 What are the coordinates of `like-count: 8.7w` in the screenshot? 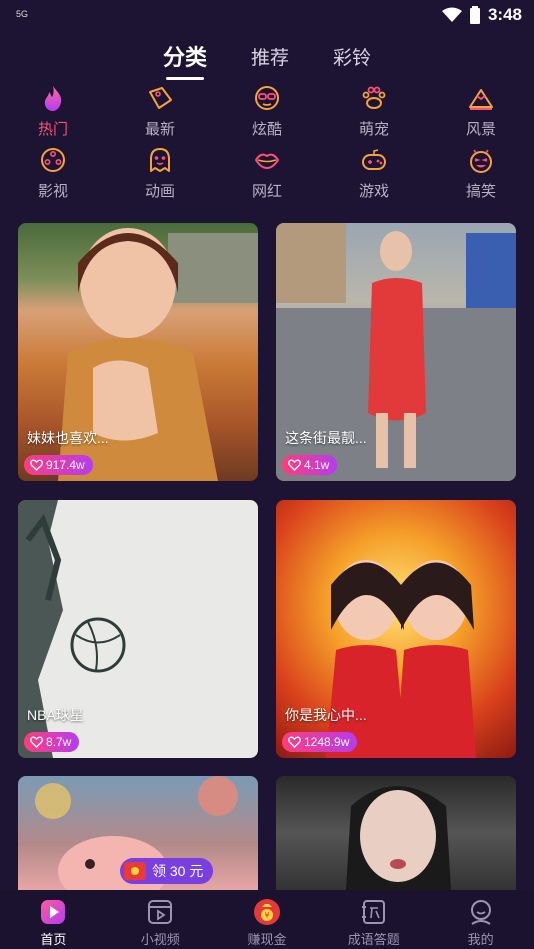 It's located at (52, 742).